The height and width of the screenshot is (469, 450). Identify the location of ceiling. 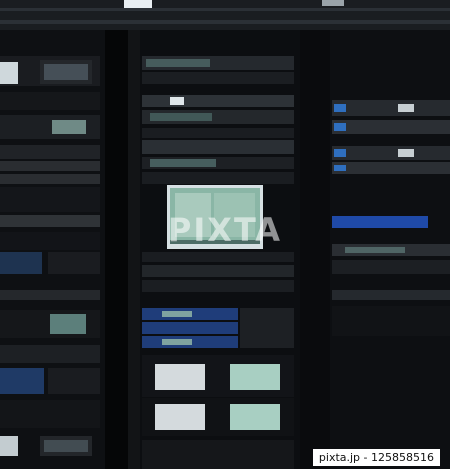
(225, 15).